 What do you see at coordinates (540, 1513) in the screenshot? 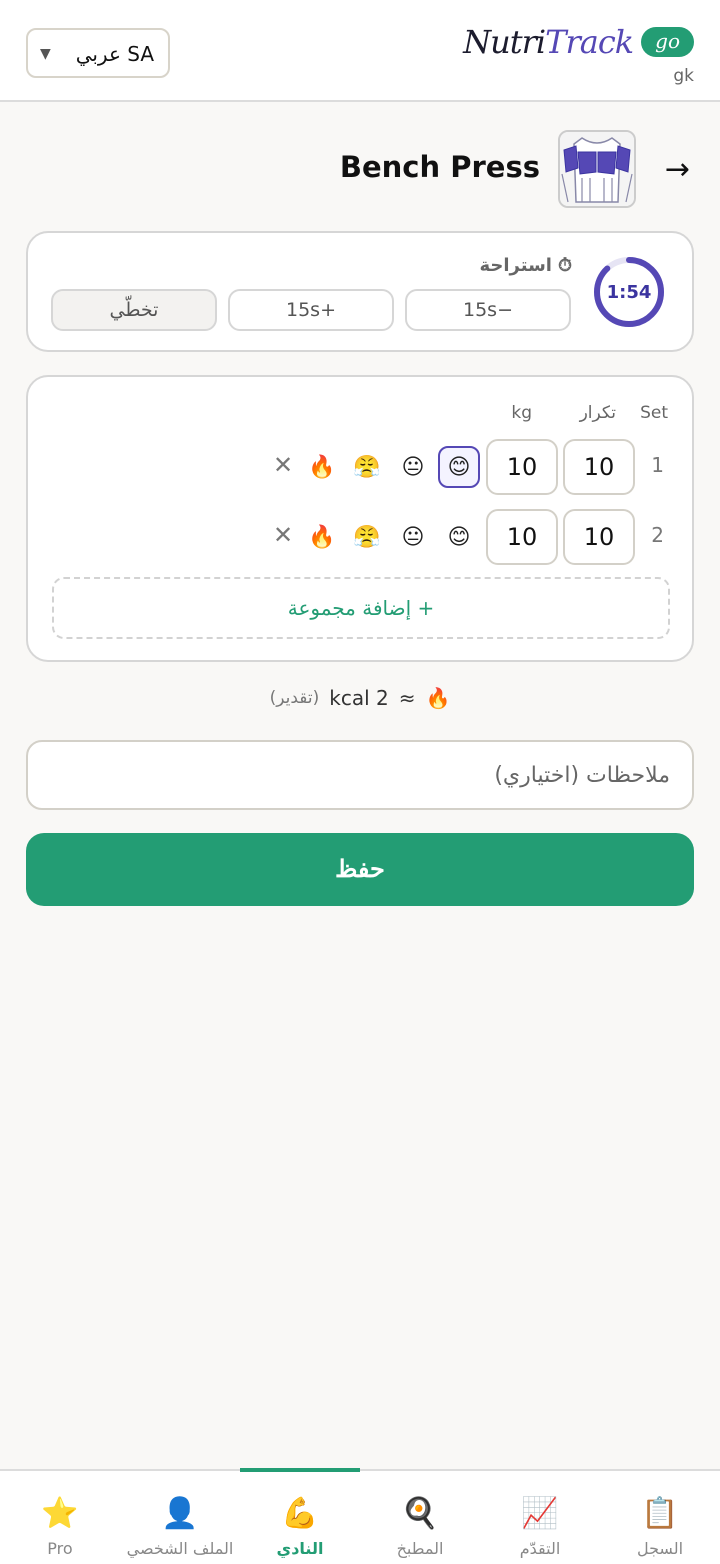
I see `chart-up-icon: 📈` at bounding box center [540, 1513].